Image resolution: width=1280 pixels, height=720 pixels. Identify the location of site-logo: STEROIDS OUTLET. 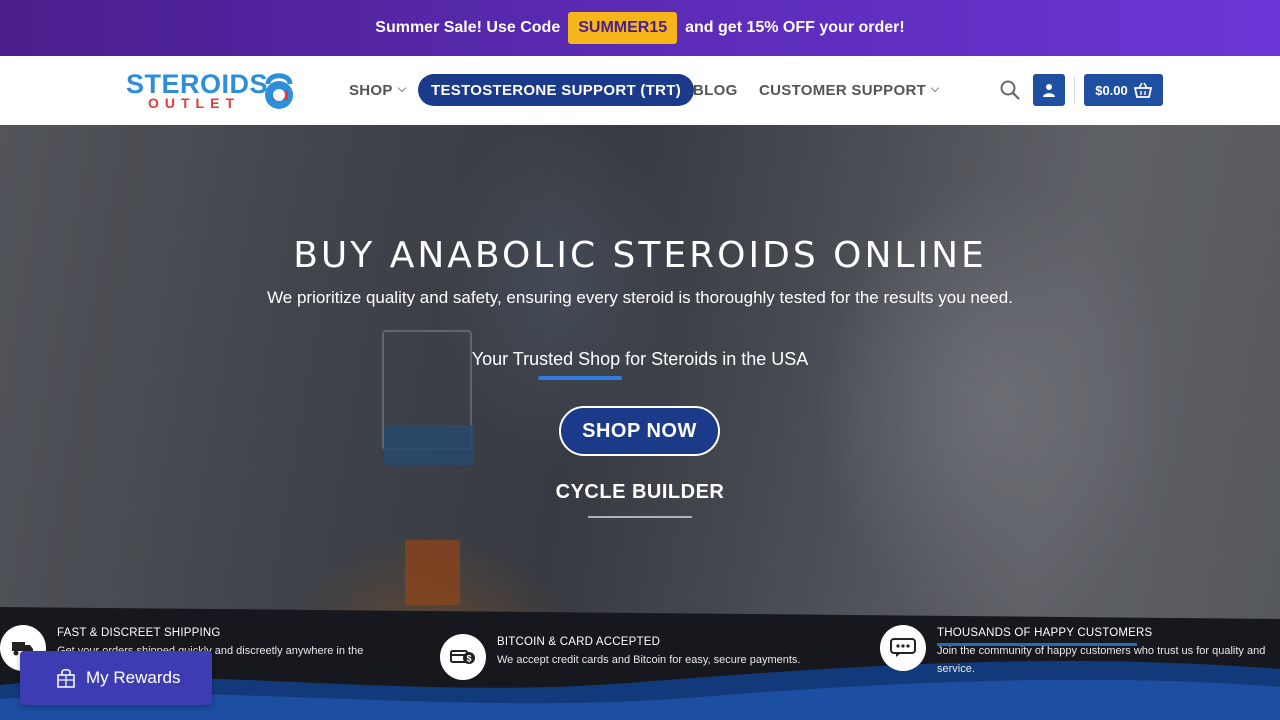
(212, 91).